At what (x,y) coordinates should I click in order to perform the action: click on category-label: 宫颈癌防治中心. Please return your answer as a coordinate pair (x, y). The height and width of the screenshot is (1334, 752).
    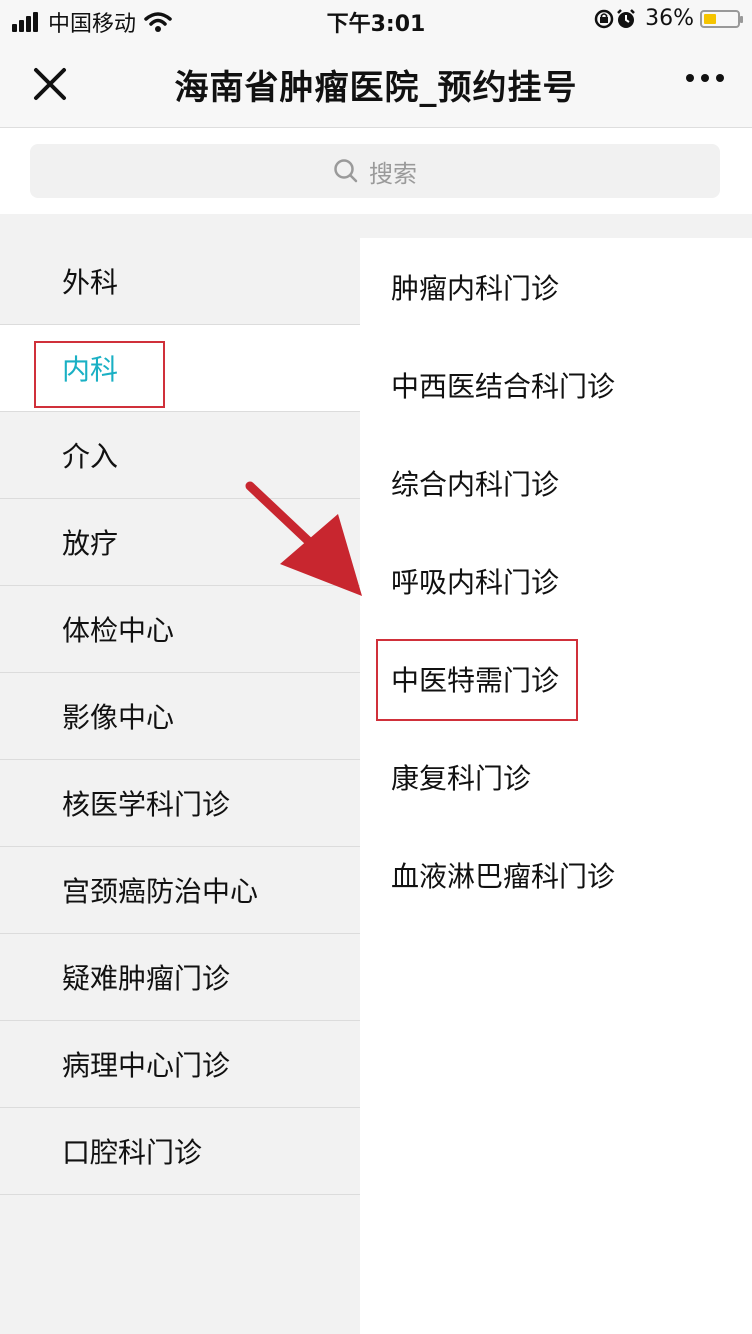
    Looking at the image, I should click on (160, 891).